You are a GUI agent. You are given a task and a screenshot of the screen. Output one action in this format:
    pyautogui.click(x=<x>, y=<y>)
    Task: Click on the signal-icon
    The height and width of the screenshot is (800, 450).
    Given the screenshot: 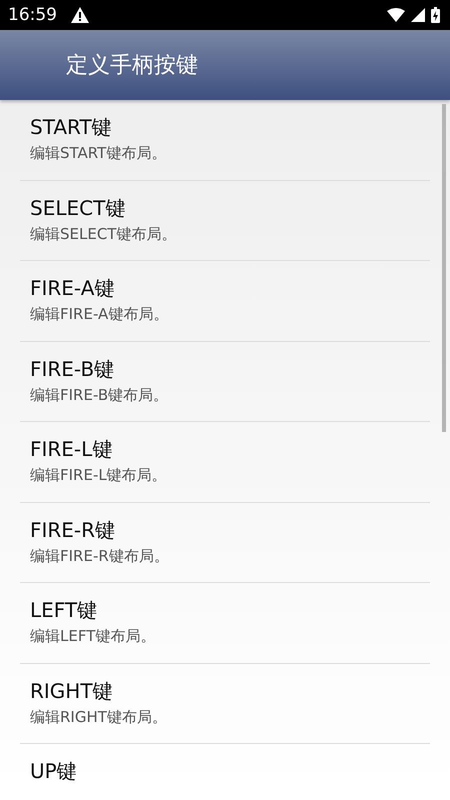 What is the action you would take?
    pyautogui.click(x=418, y=15)
    